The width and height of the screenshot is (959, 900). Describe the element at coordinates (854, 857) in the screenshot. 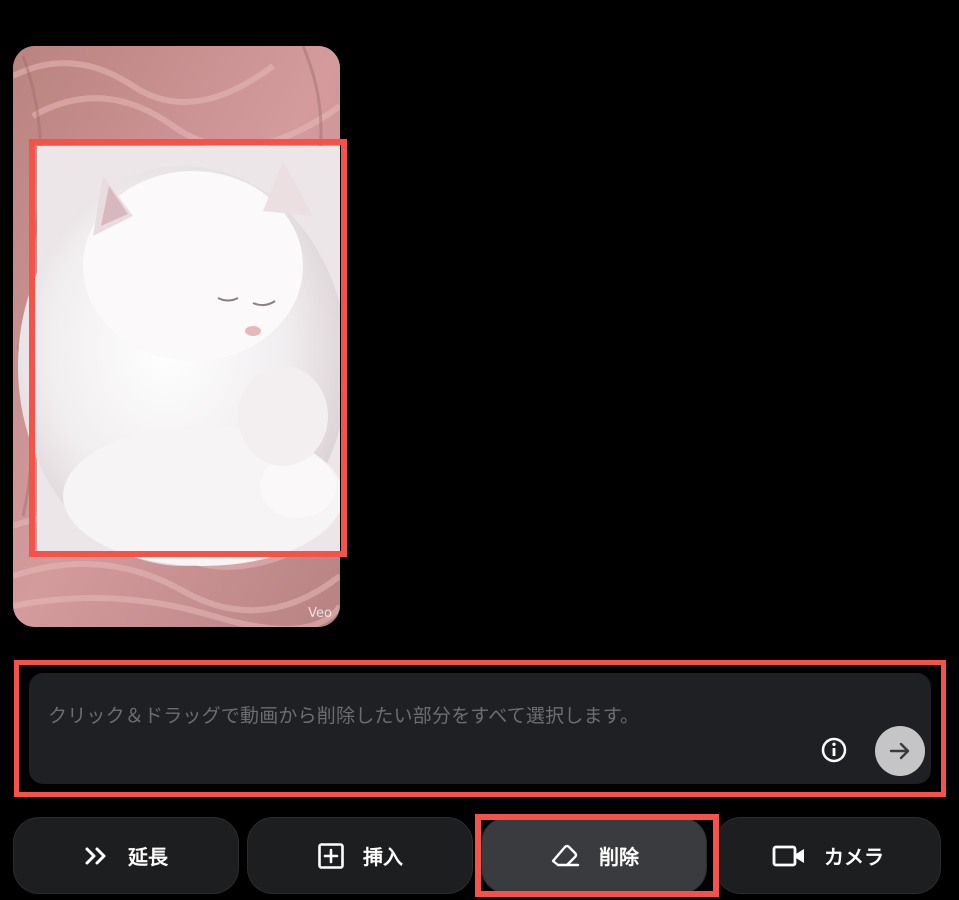

I see `camera-label: カメラ` at that location.